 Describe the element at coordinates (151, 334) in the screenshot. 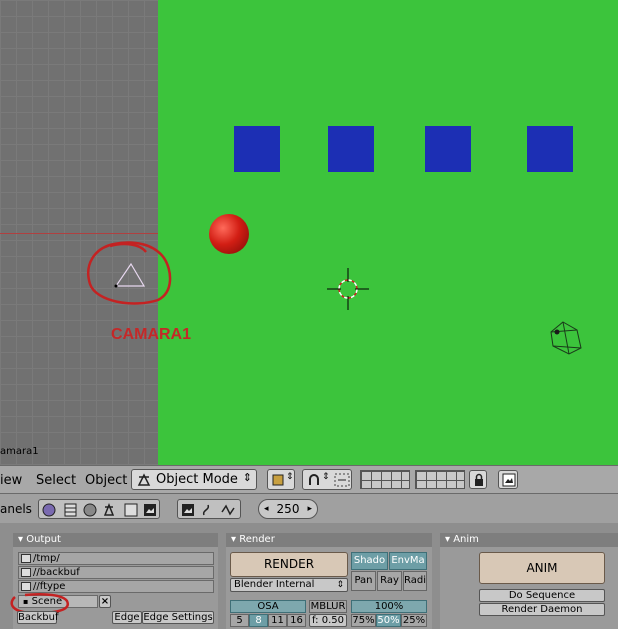

I see `camera-label: CAMARA1` at that location.